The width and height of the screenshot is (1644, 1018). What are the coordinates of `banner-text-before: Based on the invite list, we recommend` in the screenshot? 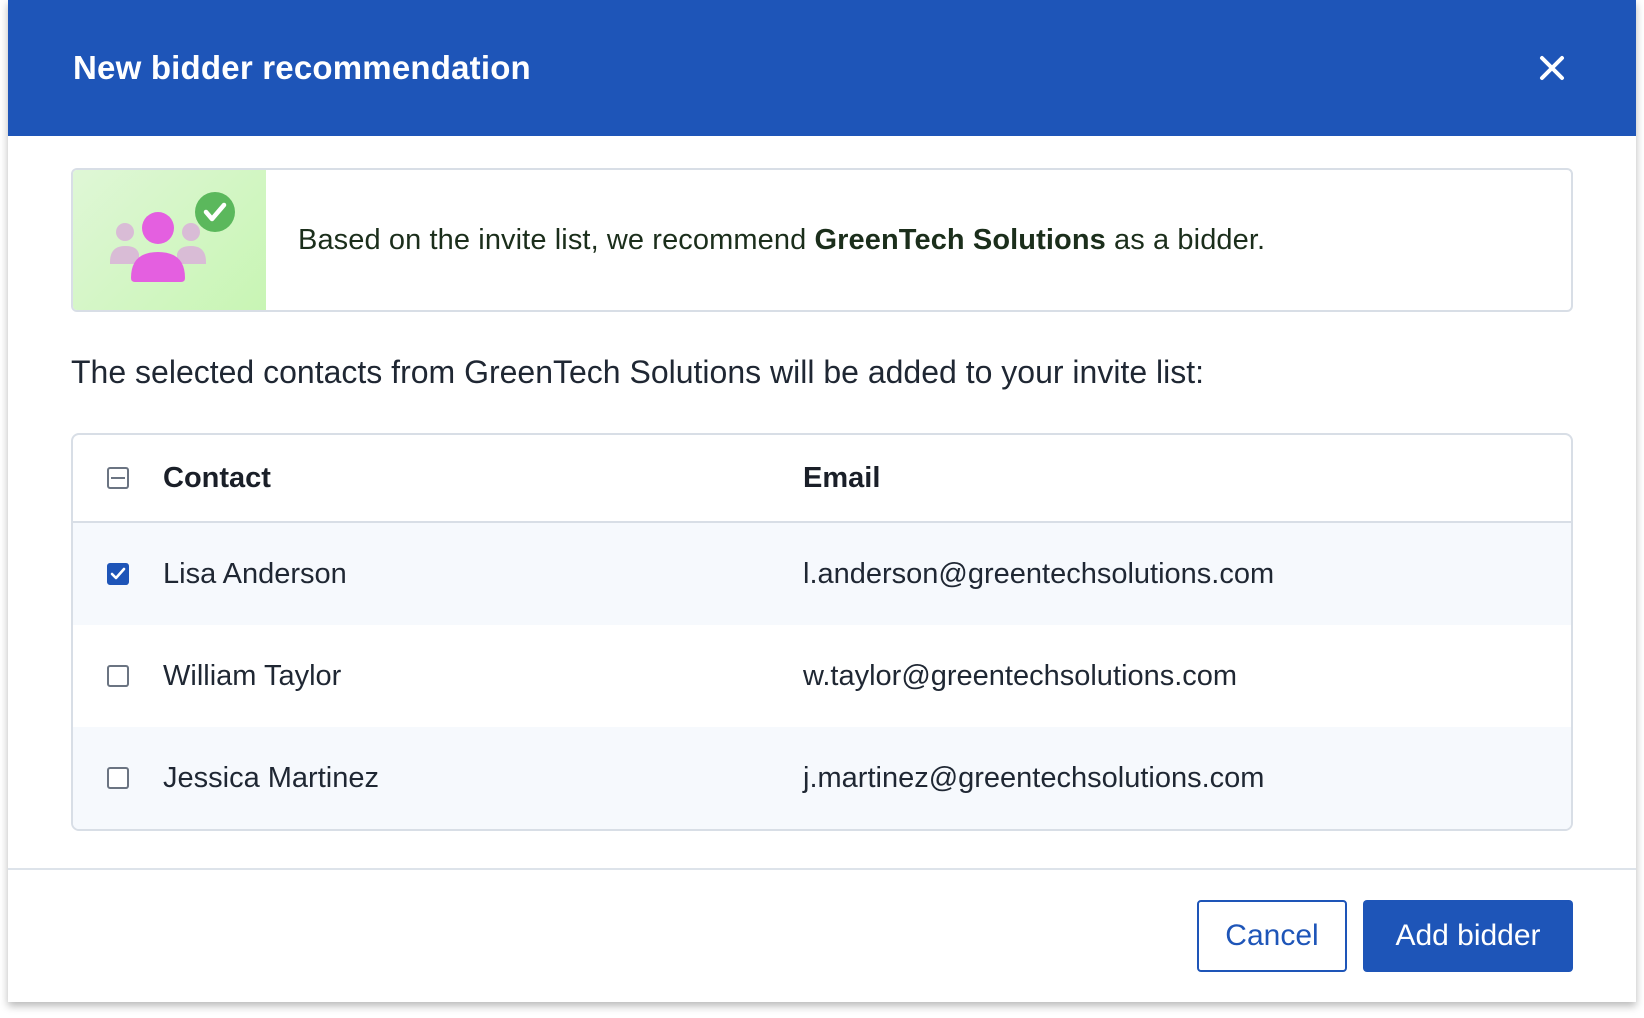 It's located at (556, 239).